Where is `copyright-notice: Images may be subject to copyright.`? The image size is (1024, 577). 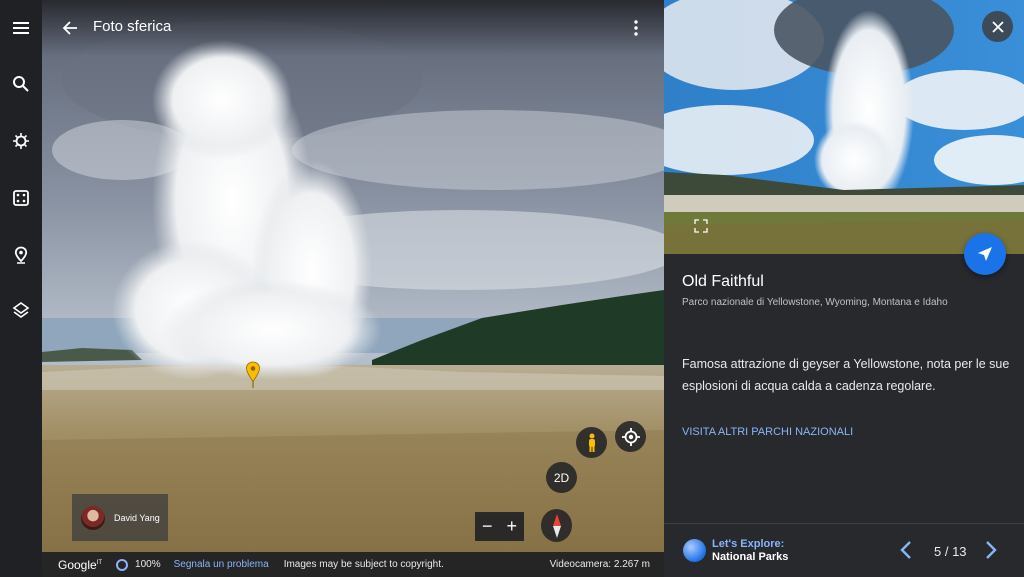
copyright-notice: Images may be subject to copyright. is located at coordinates (363, 564).